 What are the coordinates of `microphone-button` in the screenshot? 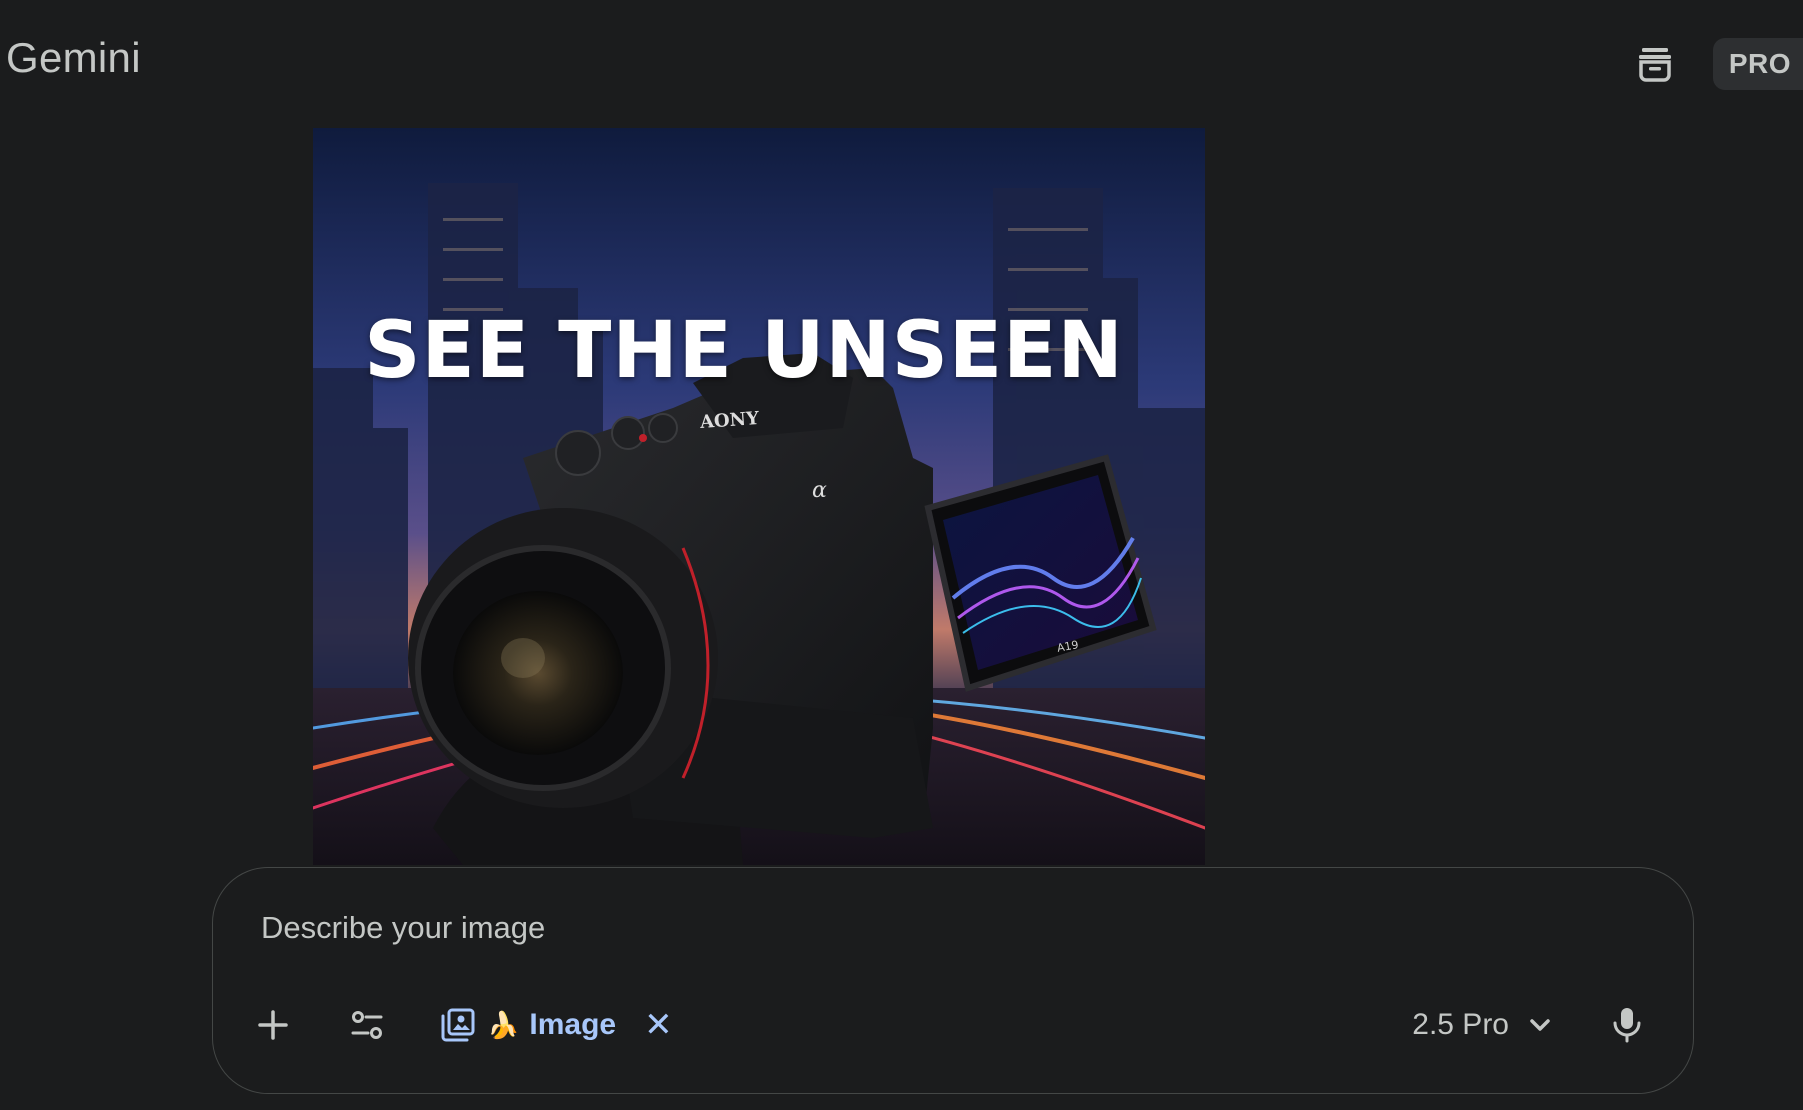 It's located at (1627, 1025).